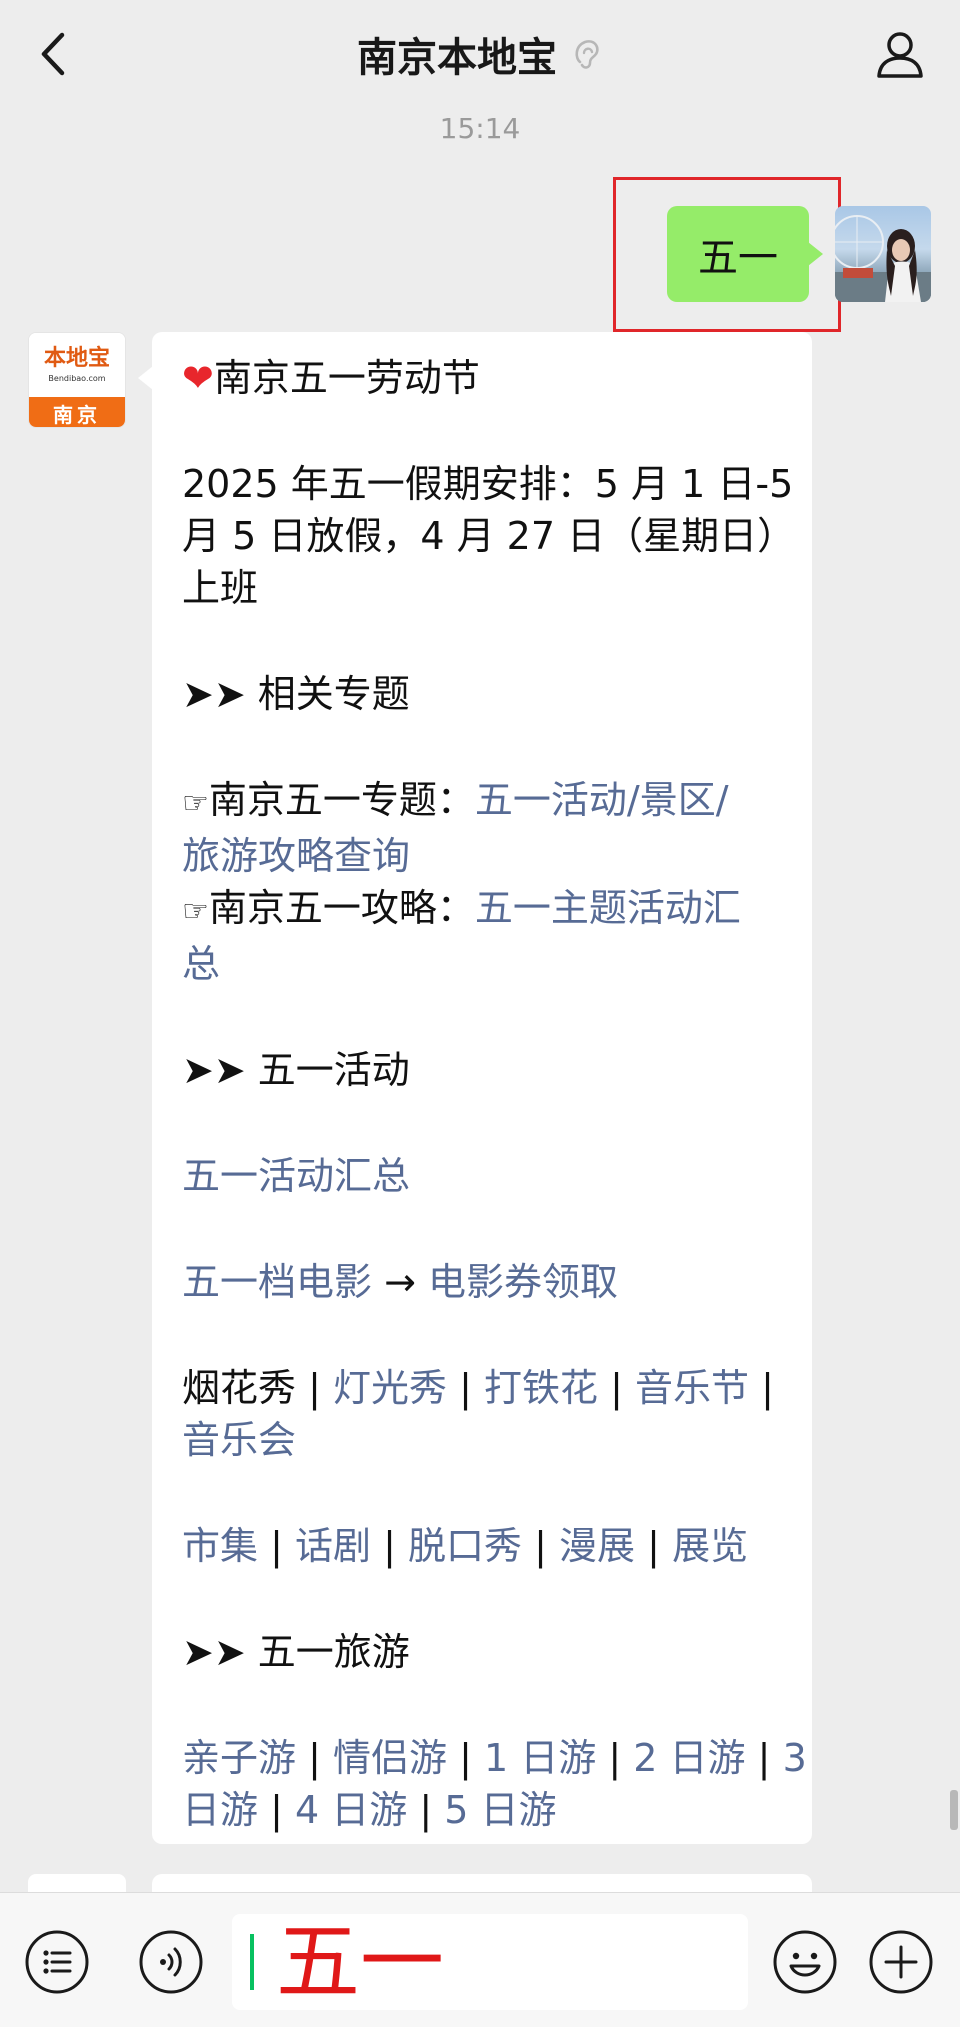 The height and width of the screenshot is (2027, 960). I want to click on official-account-avatar: 本地宝 Bendibao.com 南京, so click(77, 380).